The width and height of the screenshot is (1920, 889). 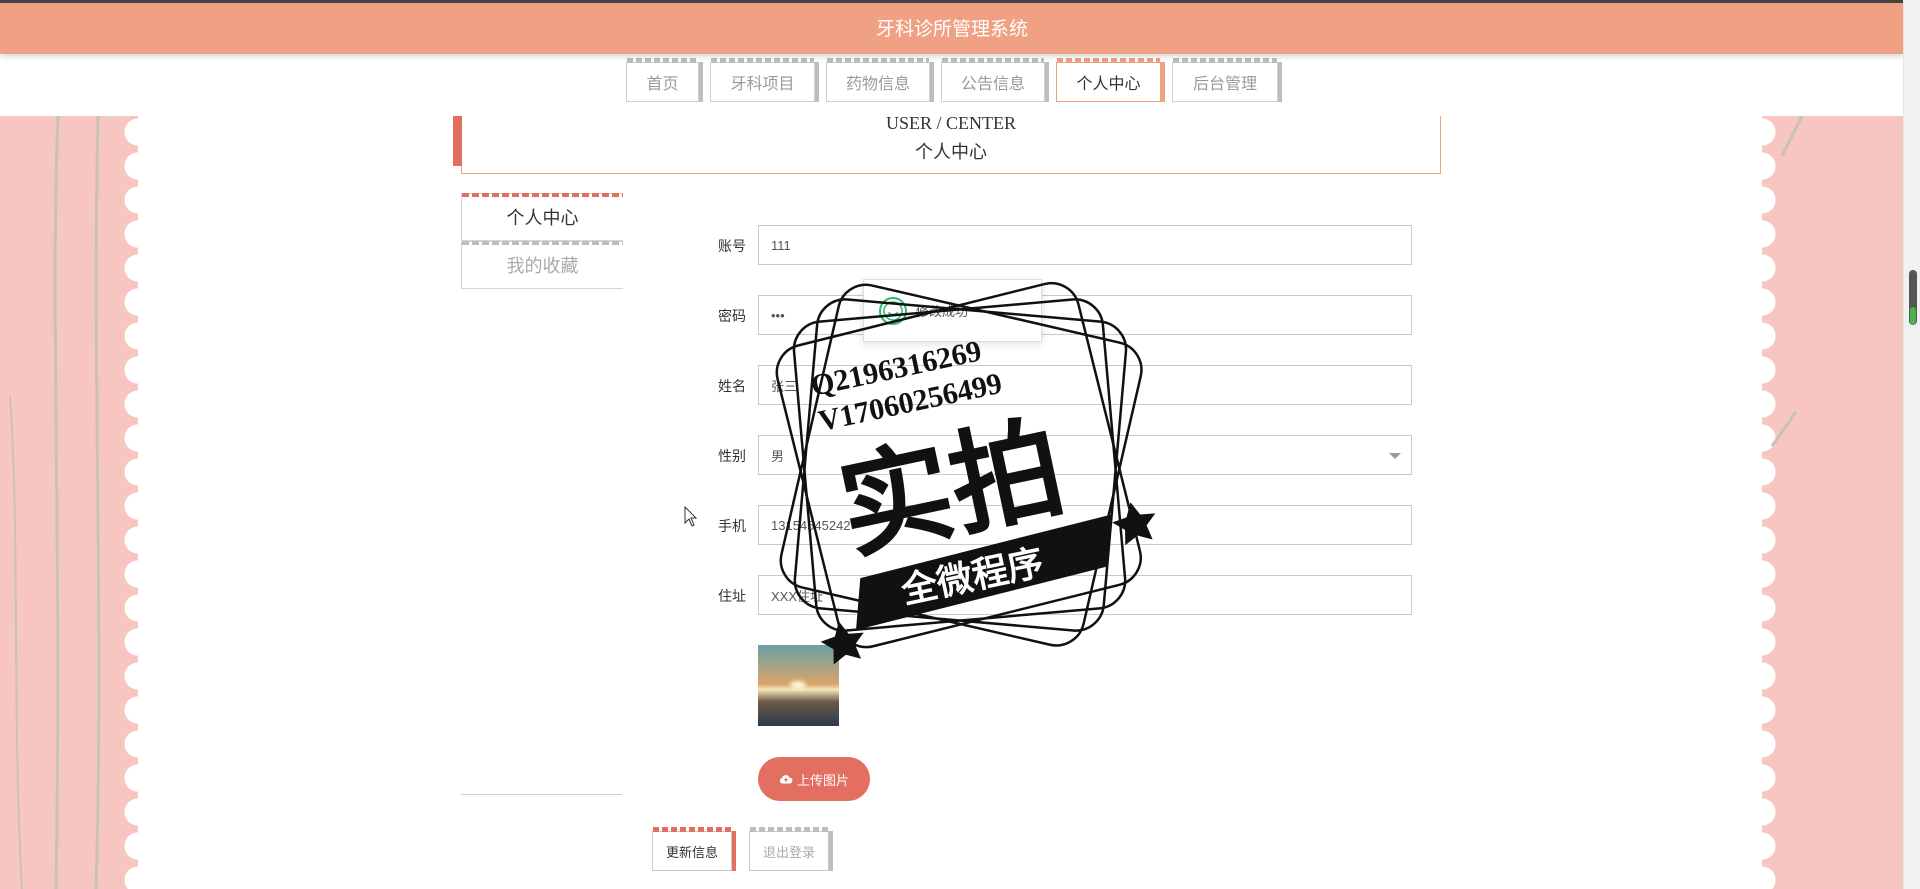 I want to click on password-label: 密码, so click(x=732, y=316).